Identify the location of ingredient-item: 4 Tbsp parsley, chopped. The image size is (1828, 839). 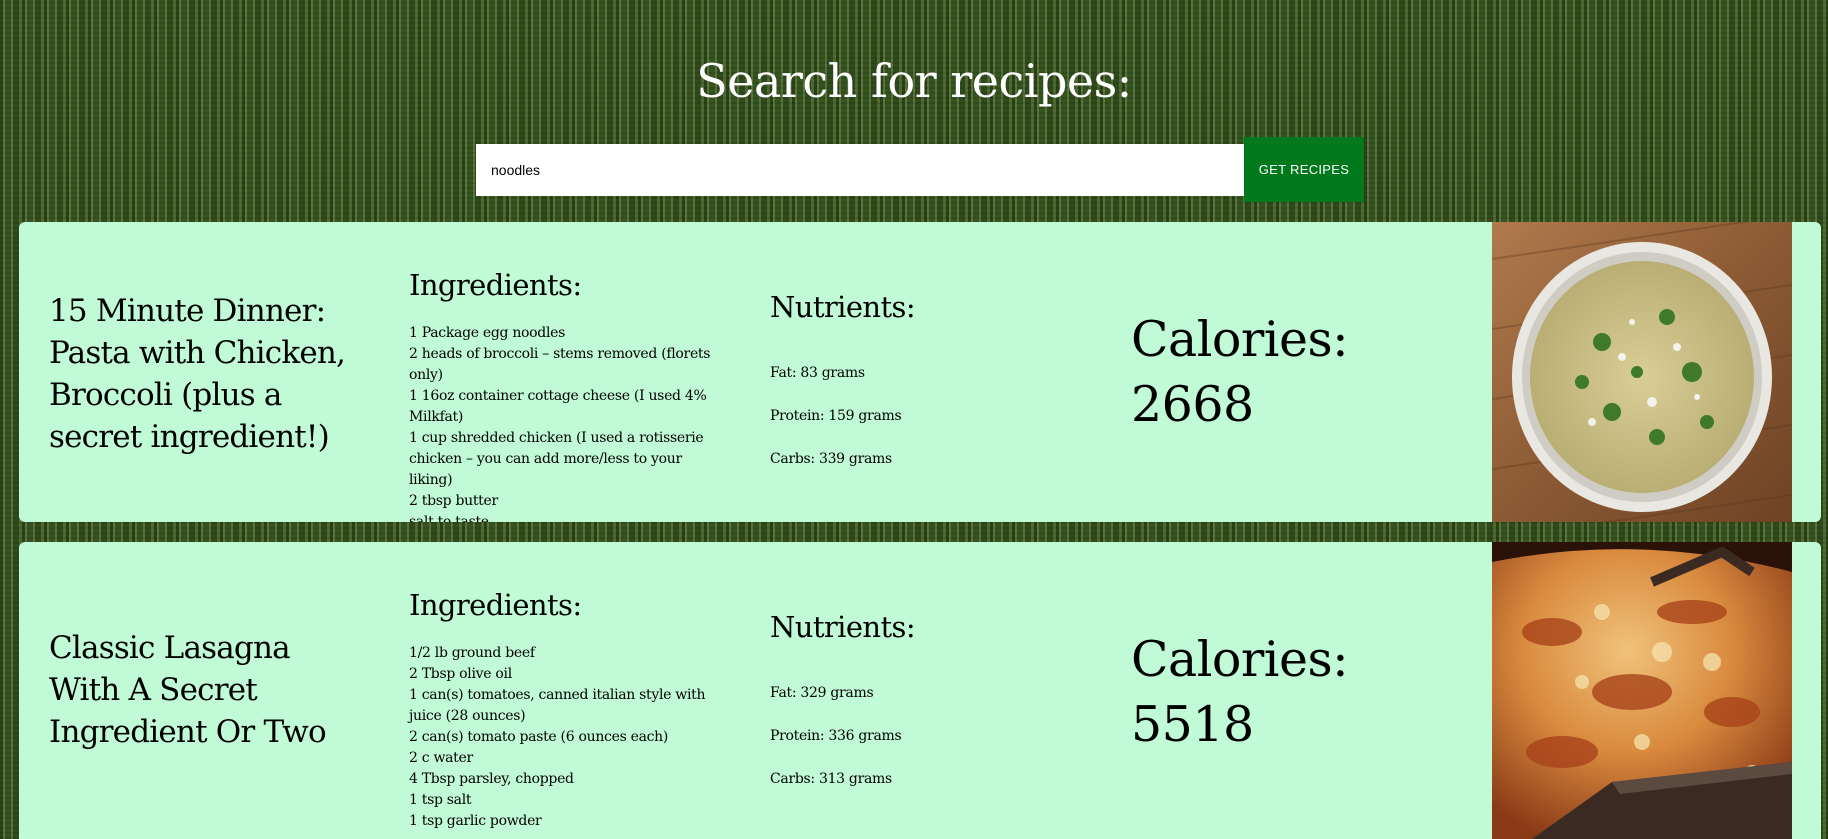
(491, 779).